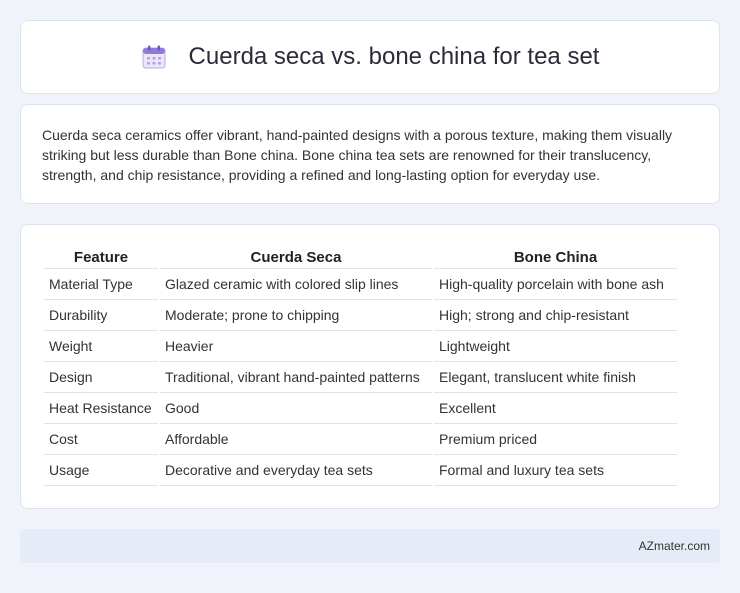 This screenshot has height=593, width=740. I want to click on feature-cell: Durability, so click(101, 315).